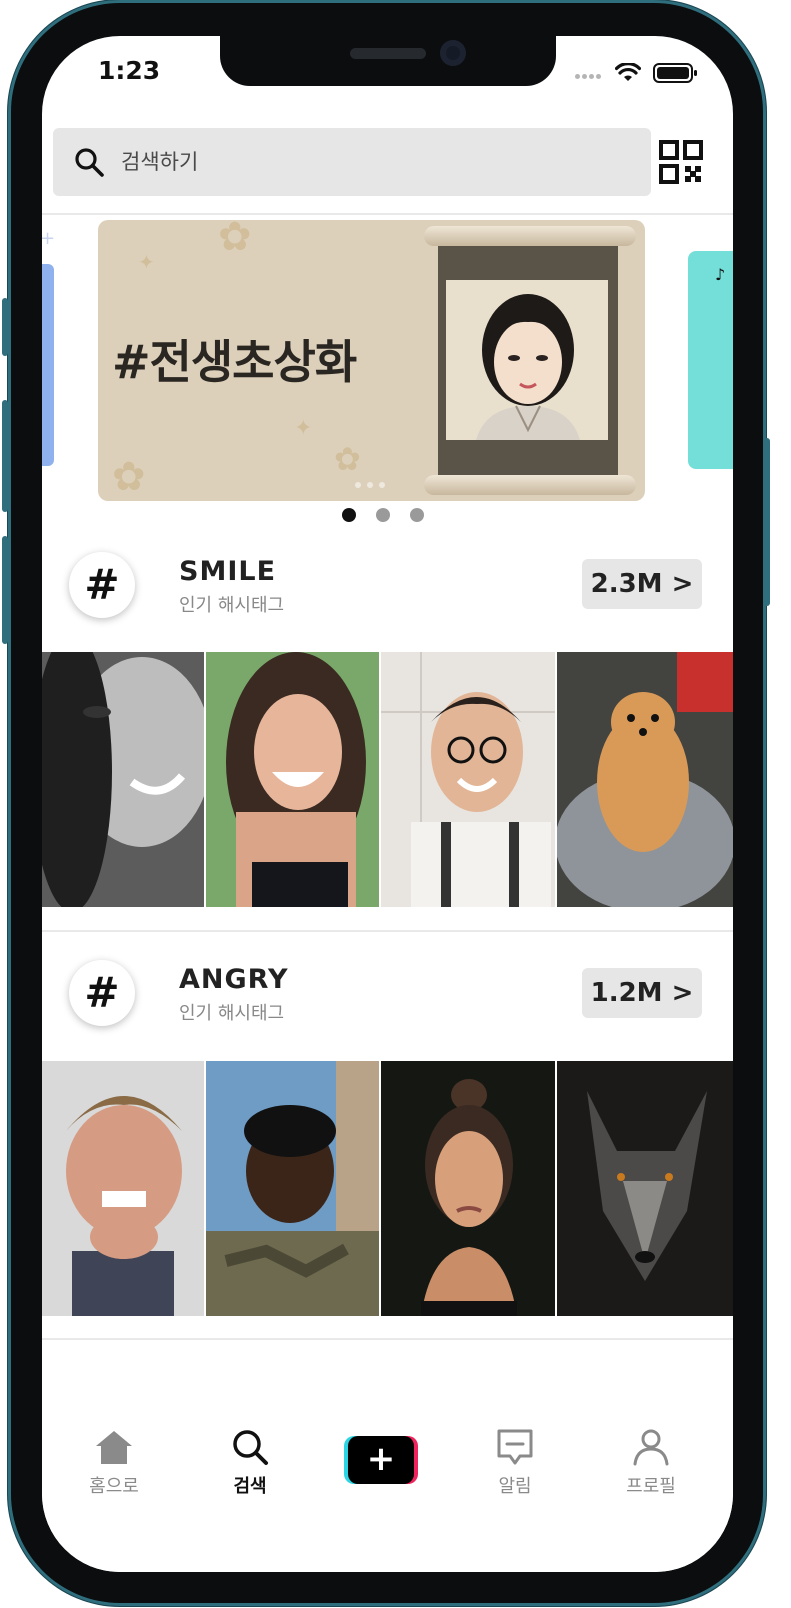  Describe the element at coordinates (227, 571) in the screenshot. I see `hashtag-title: SMILE` at that location.